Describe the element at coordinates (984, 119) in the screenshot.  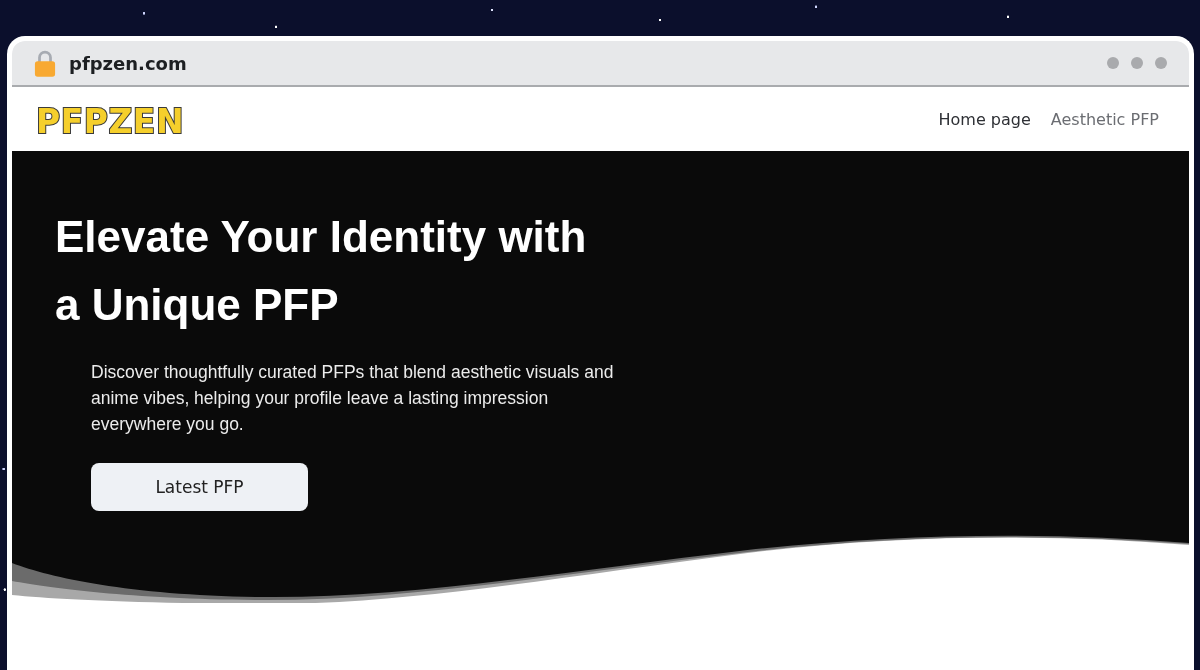
I see `nav-link: Home page` at that location.